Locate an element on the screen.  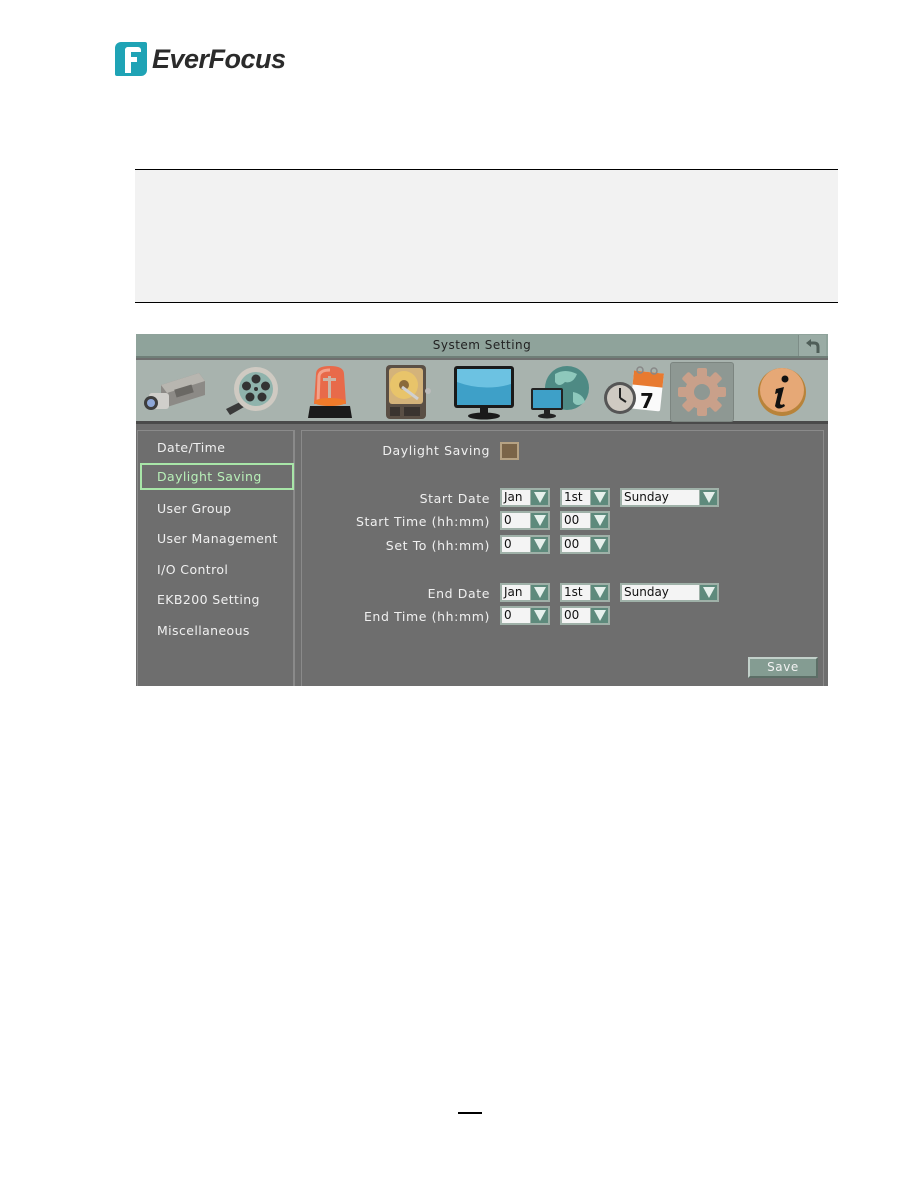
start-month-value: Jan is located at coordinates (513, 497).